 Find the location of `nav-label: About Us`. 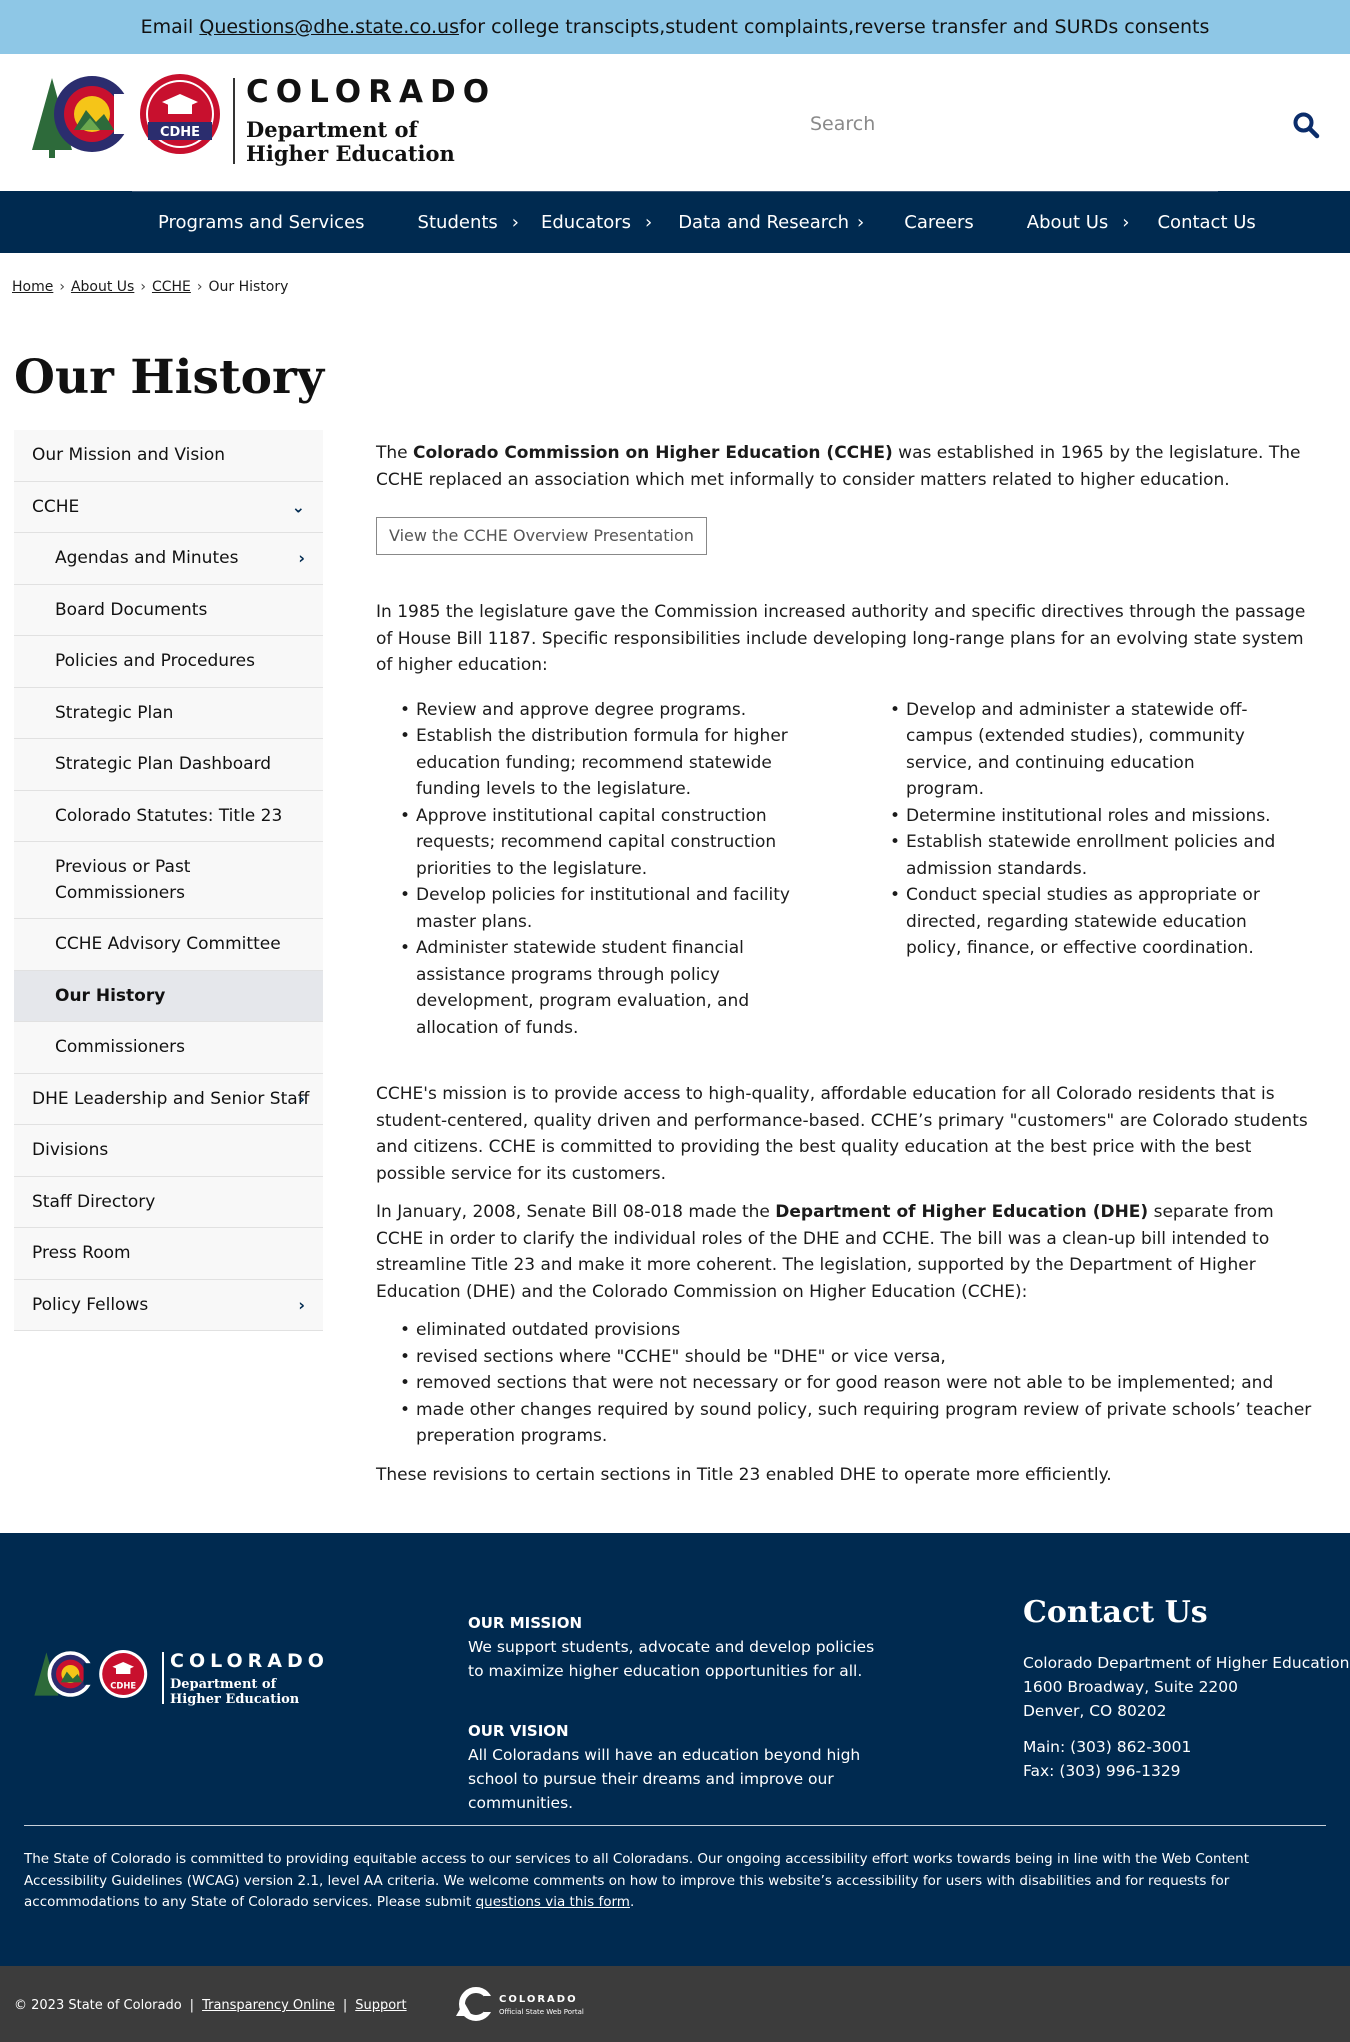

nav-label: About Us is located at coordinates (1067, 222).